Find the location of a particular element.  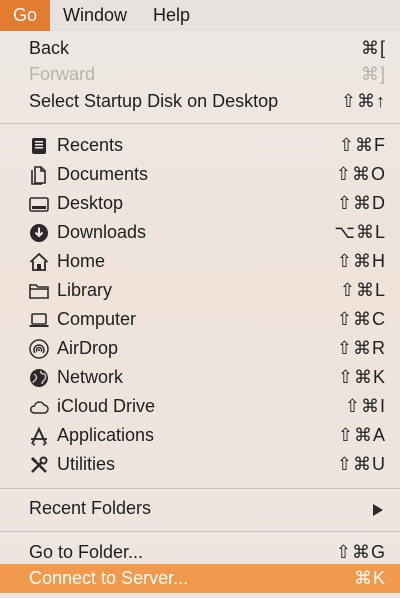

menu-item-label: AirDrop is located at coordinates (88, 348).